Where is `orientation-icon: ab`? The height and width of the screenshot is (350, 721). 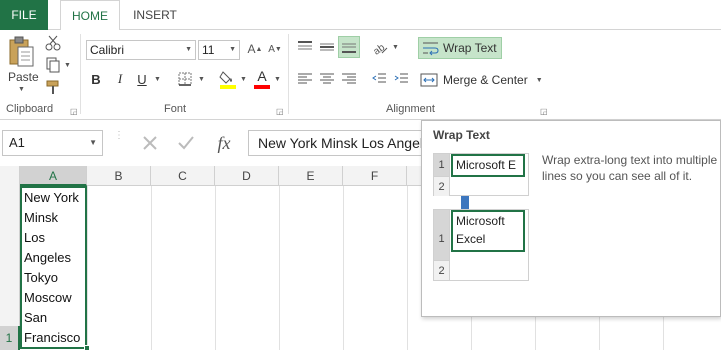
orientation-icon: ab is located at coordinates (380, 47).